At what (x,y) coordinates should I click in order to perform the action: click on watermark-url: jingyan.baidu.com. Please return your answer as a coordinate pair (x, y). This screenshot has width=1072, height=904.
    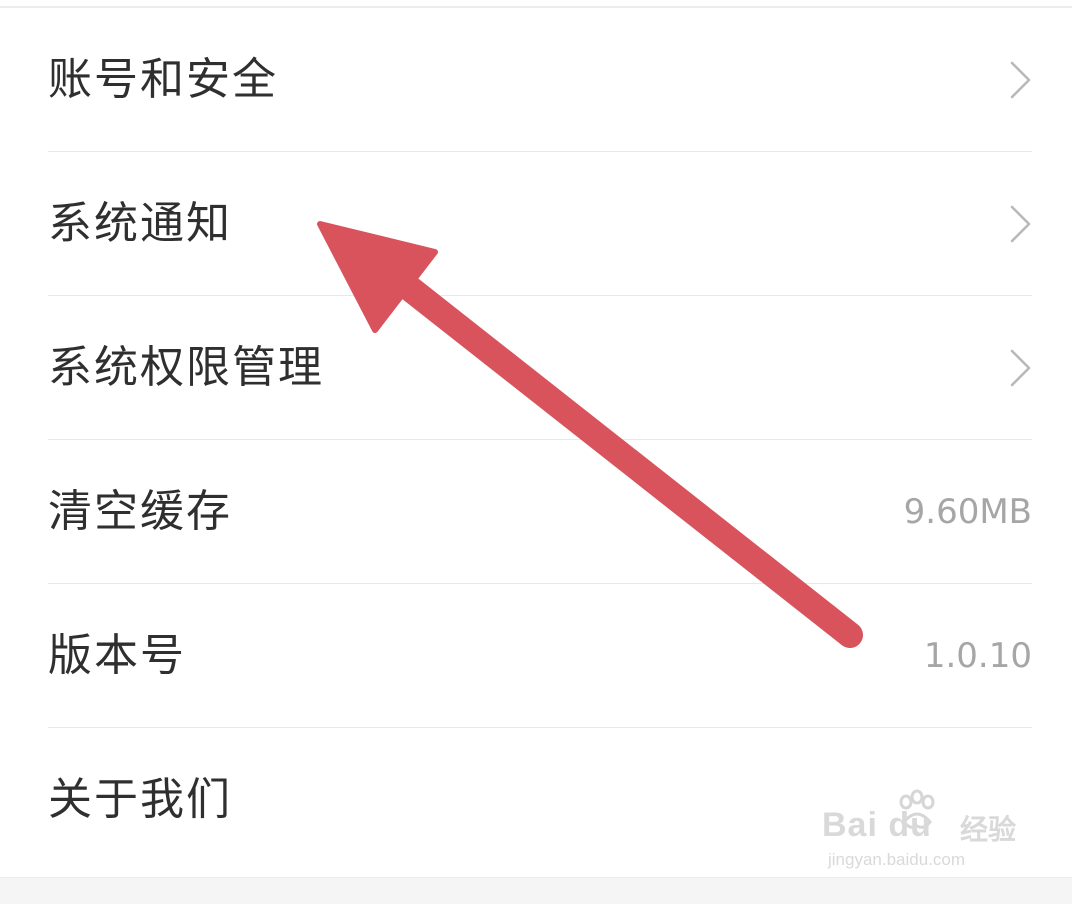
    Looking at the image, I should click on (897, 859).